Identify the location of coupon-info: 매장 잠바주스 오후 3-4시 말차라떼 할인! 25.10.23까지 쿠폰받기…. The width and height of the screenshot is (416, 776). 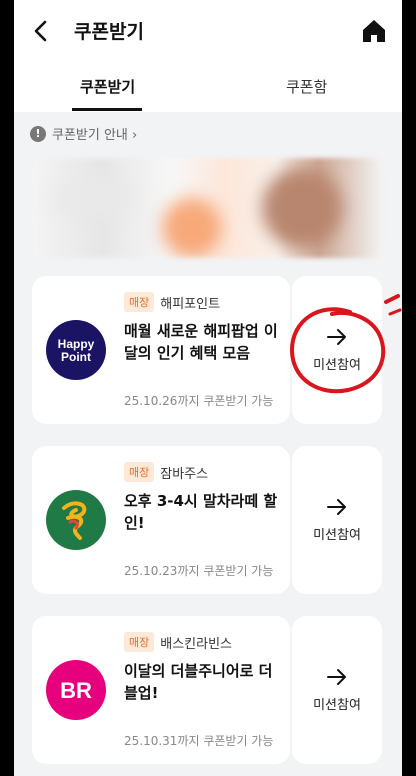
(161, 520).